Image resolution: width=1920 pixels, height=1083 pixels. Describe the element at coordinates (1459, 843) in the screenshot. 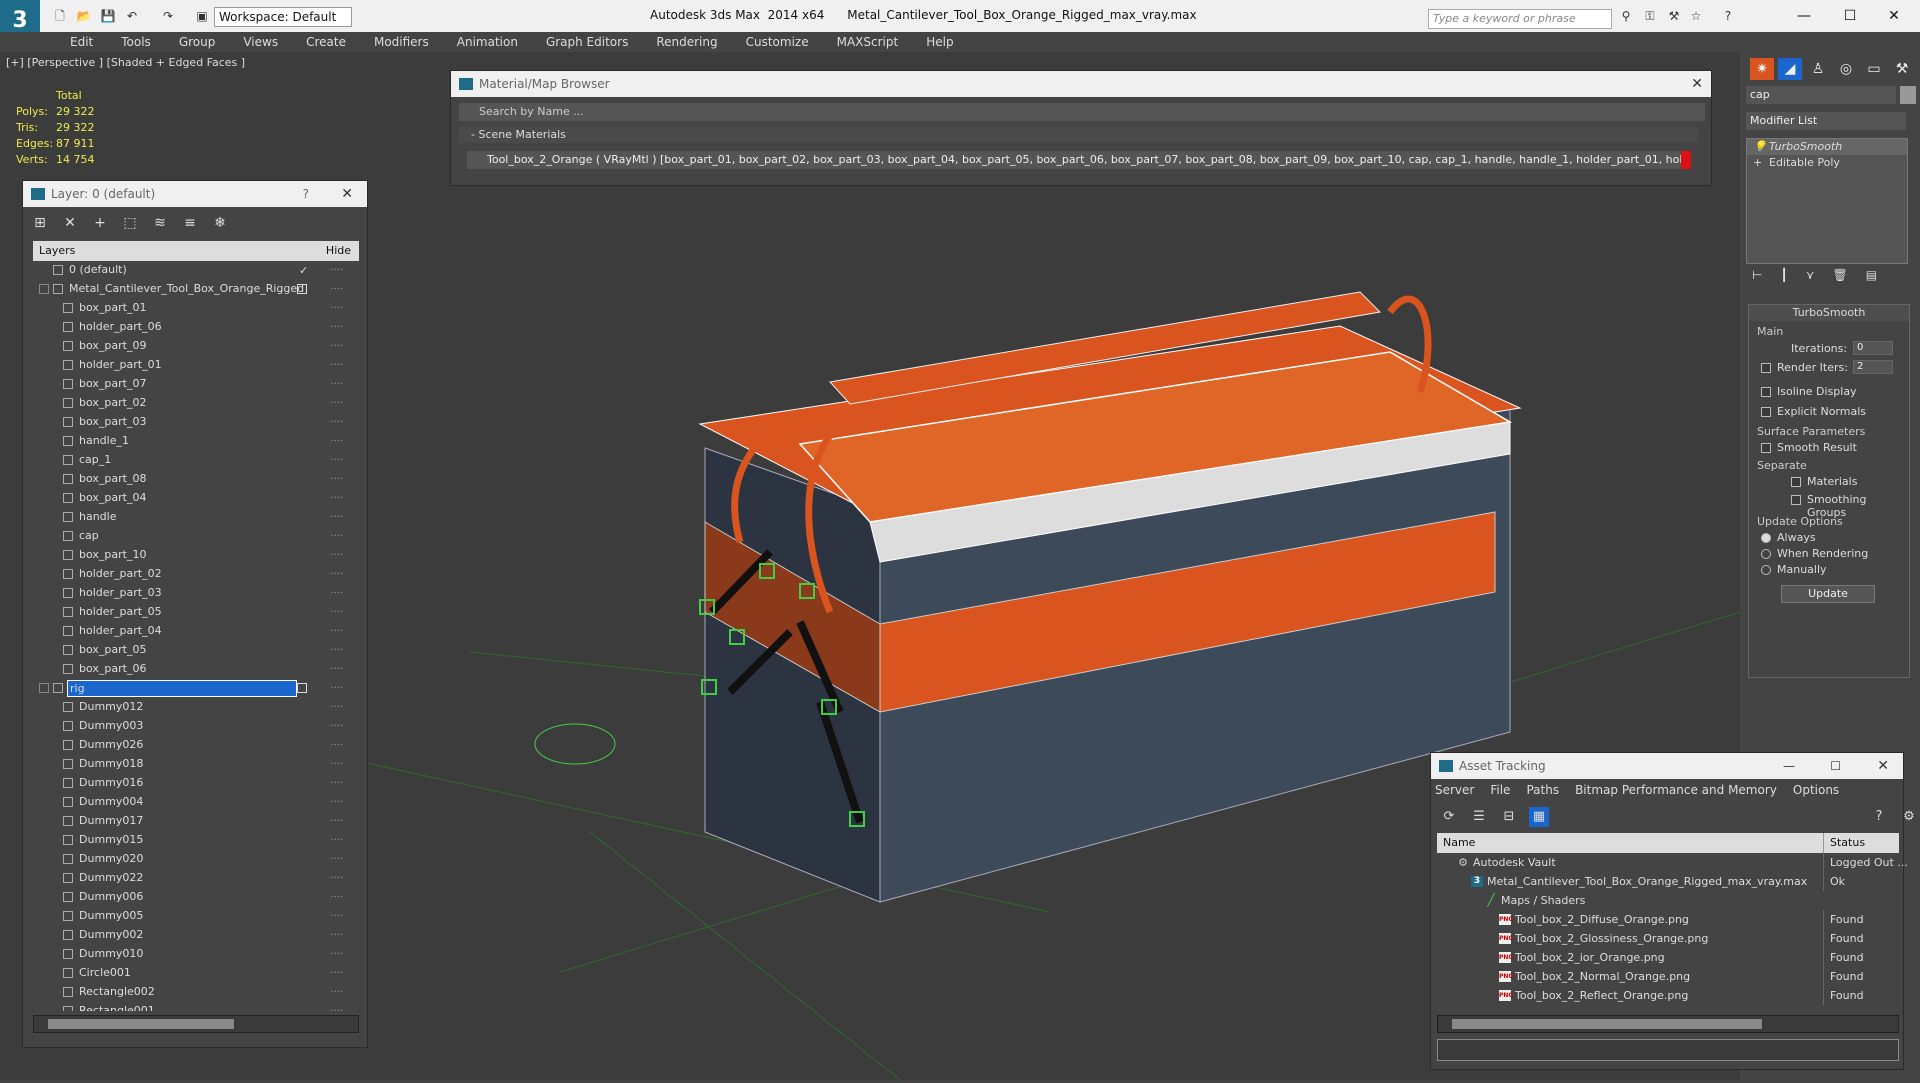

I see `col-name: Name` at that location.